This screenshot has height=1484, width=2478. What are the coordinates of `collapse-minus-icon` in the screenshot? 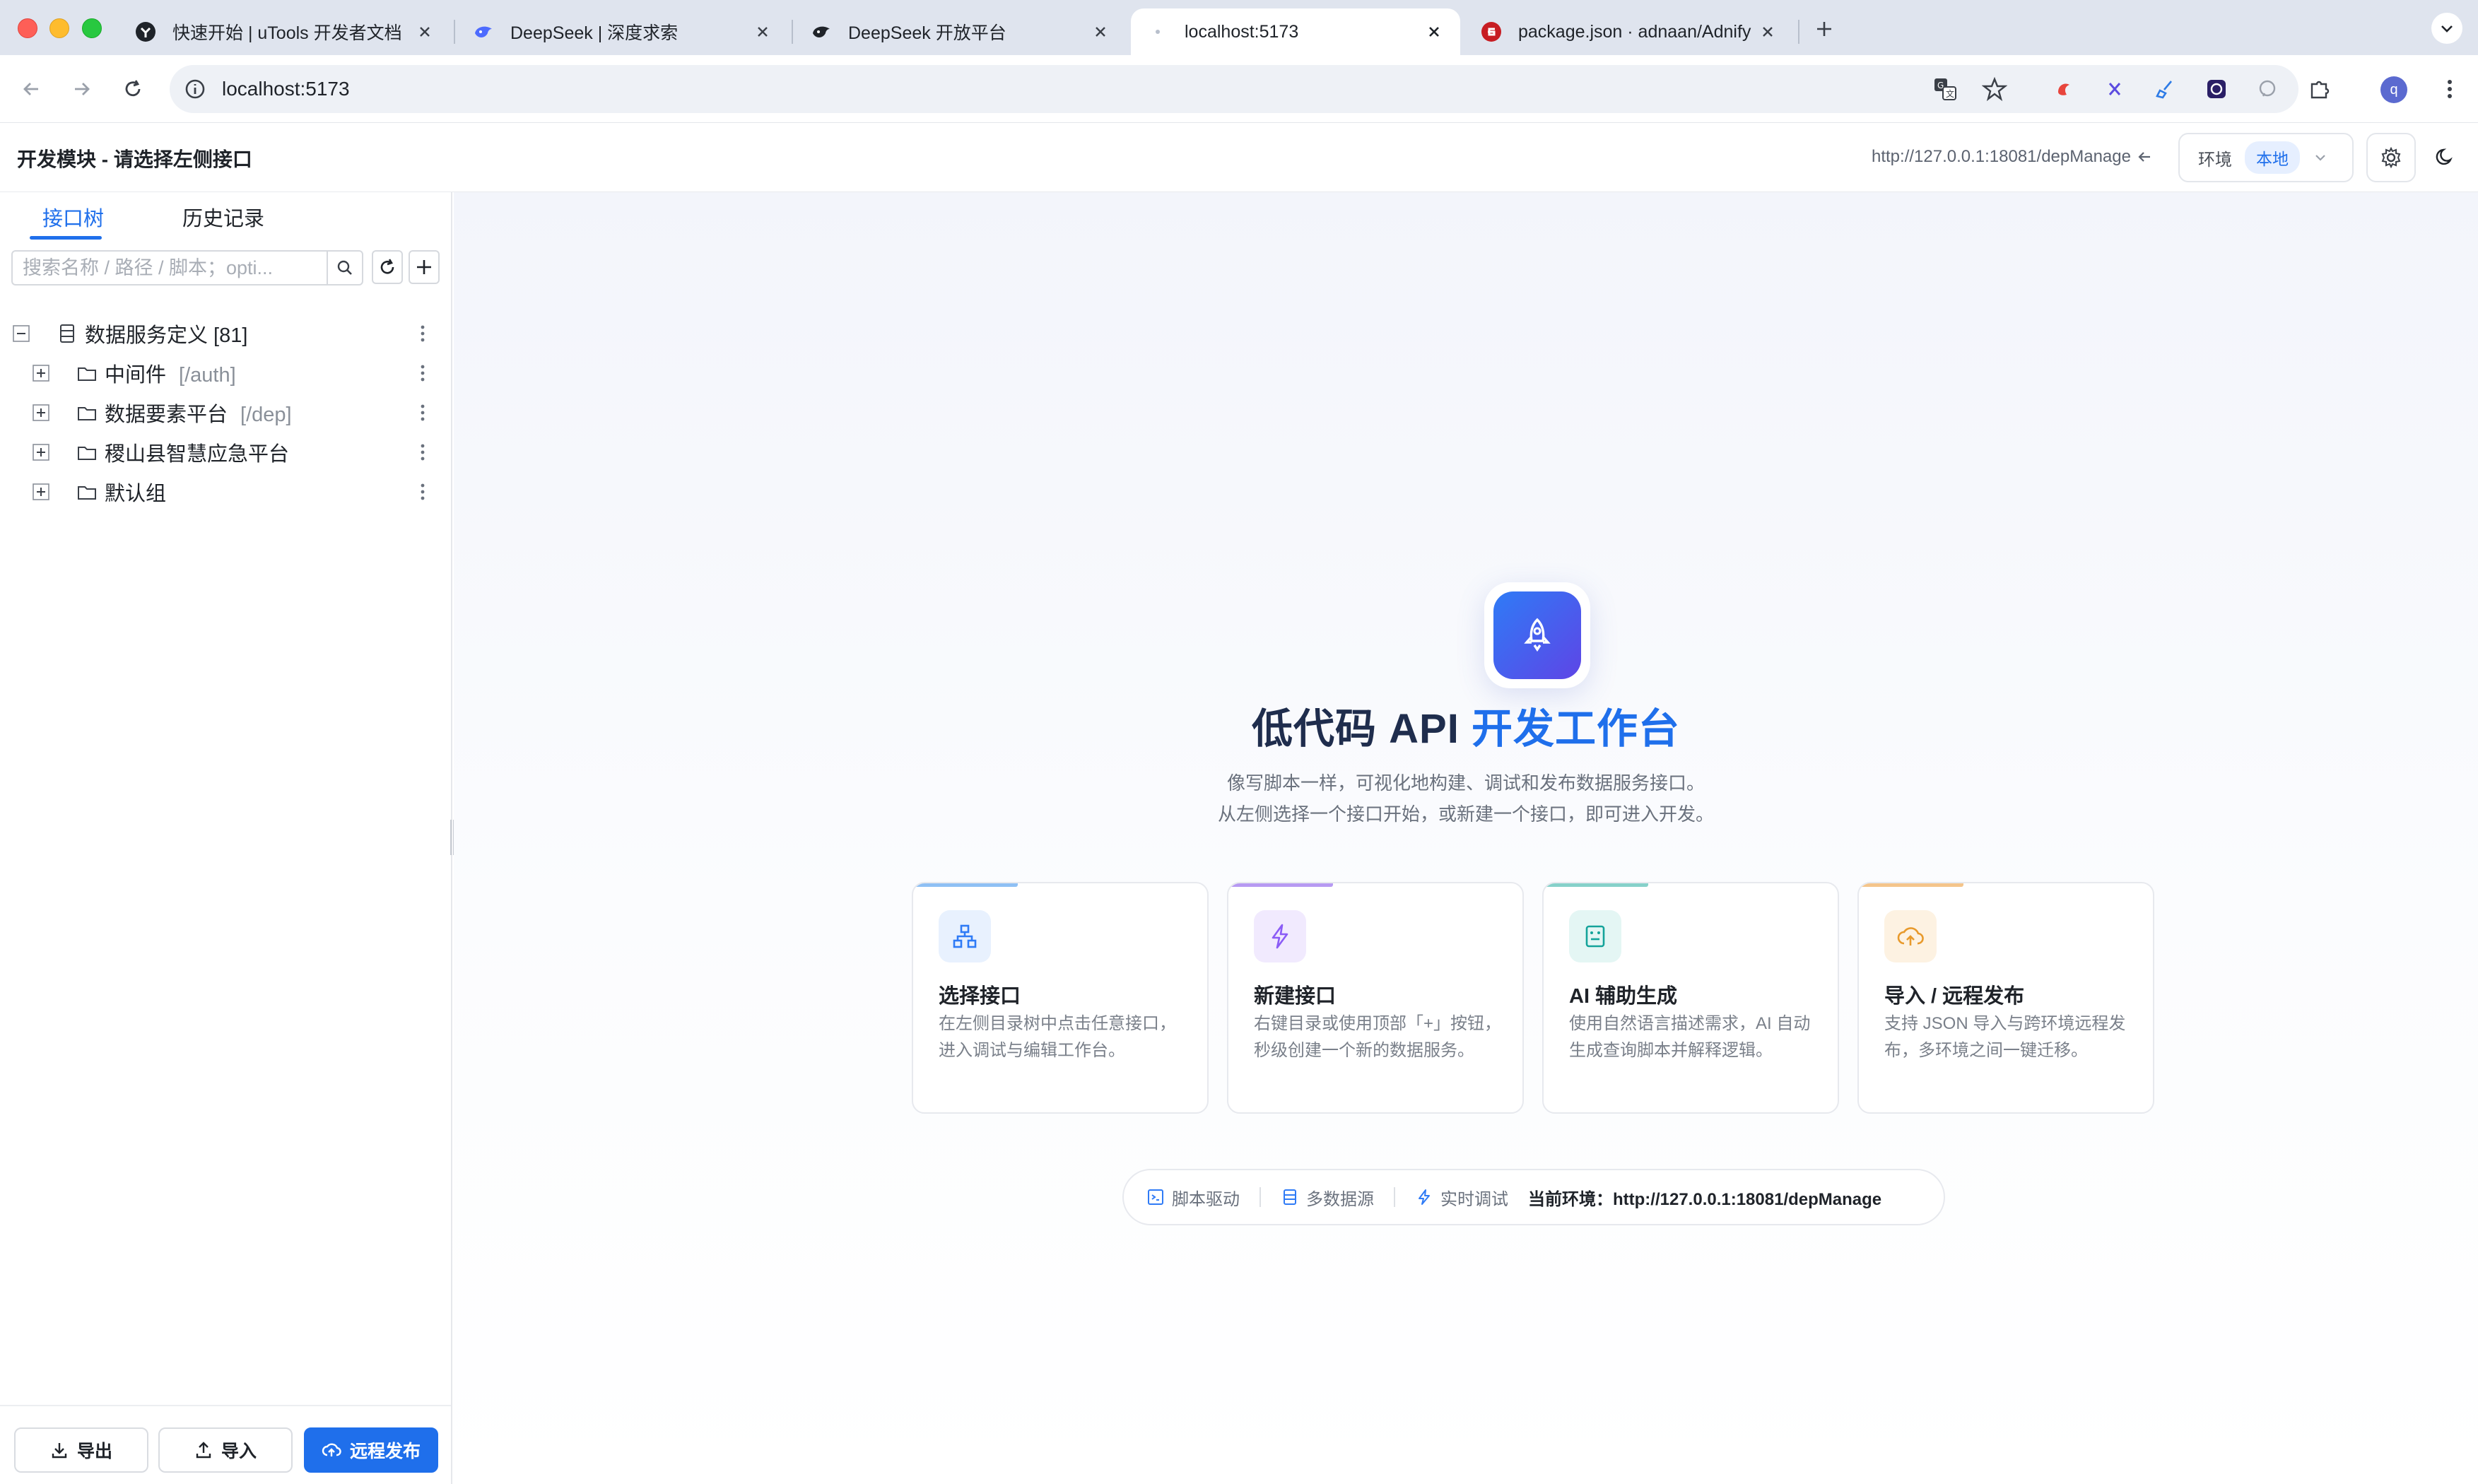 It's located at (22, 333).